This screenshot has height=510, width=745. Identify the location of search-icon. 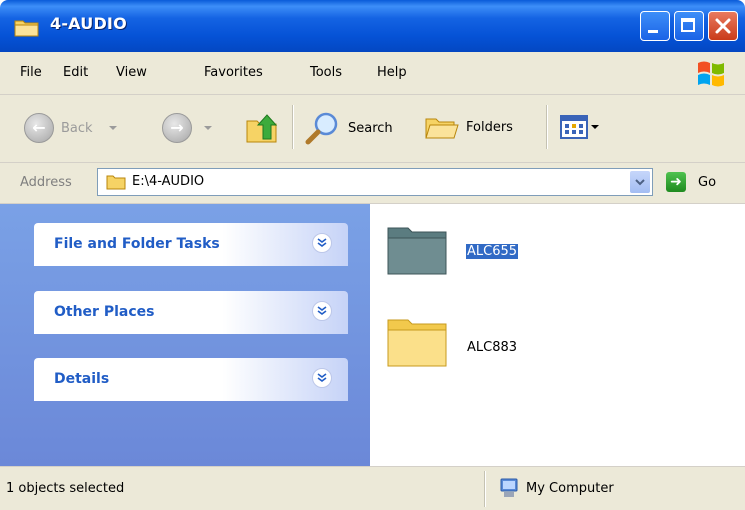
(321, 128).